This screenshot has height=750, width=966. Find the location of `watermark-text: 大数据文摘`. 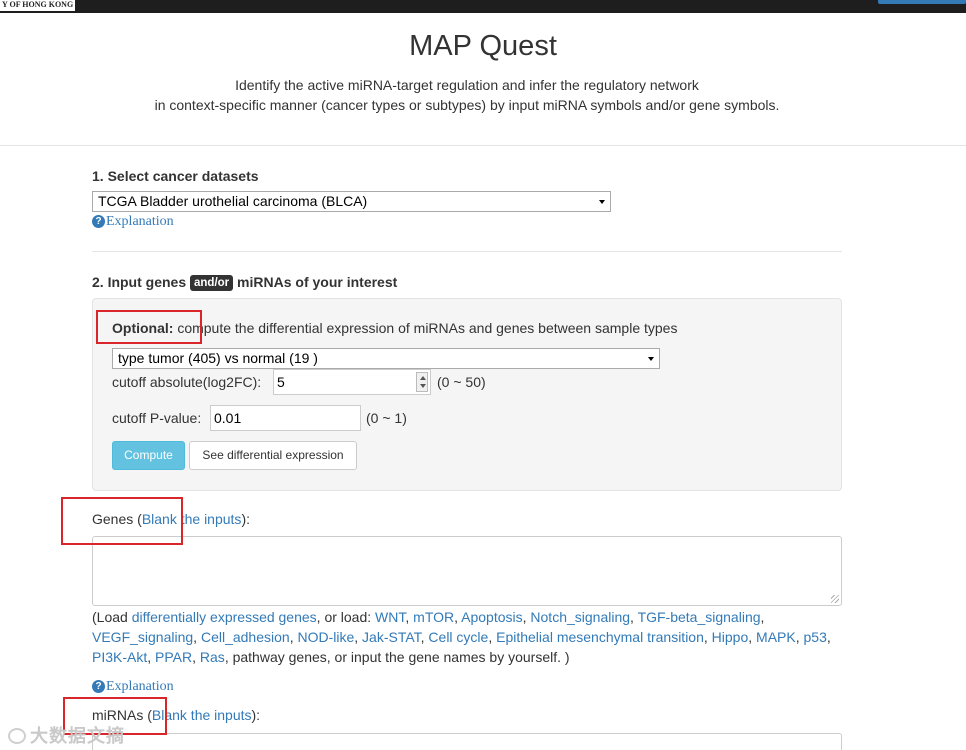

watermark-text: 大数据文摘 is located at coordinates (77, 736).